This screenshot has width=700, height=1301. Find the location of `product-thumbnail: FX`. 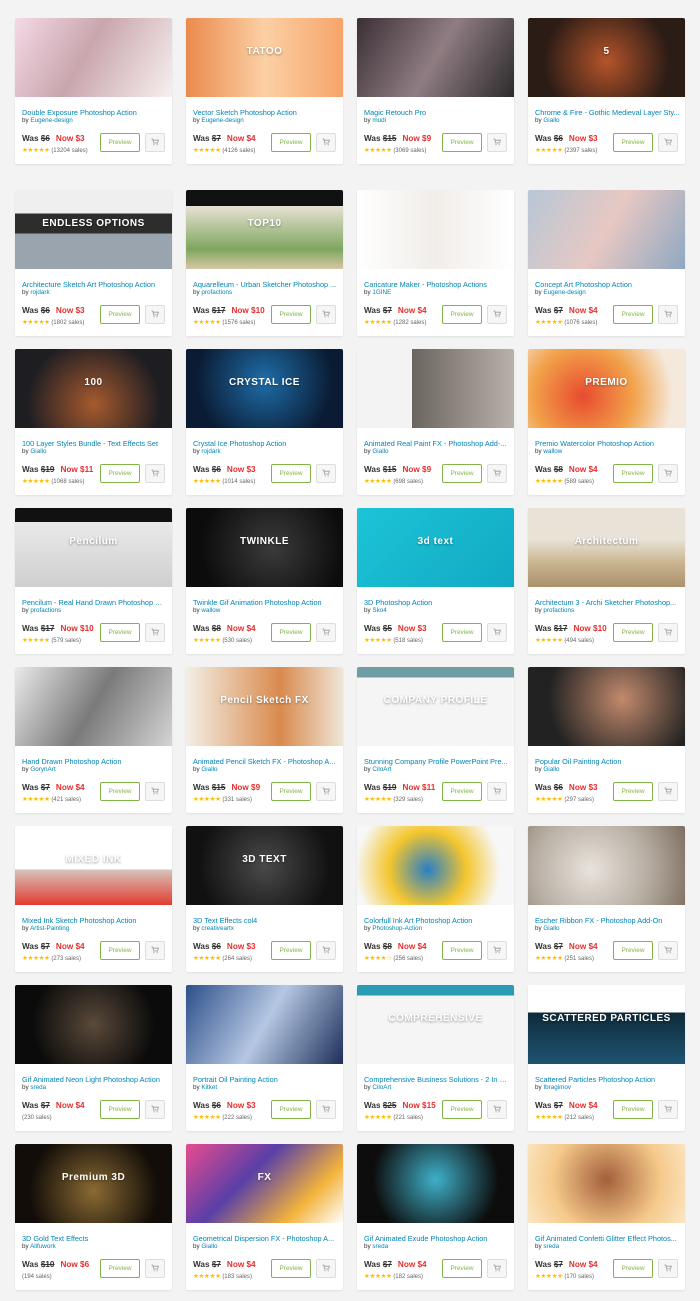

product-thumbnail: FX is located at coordinates (264, 1183).